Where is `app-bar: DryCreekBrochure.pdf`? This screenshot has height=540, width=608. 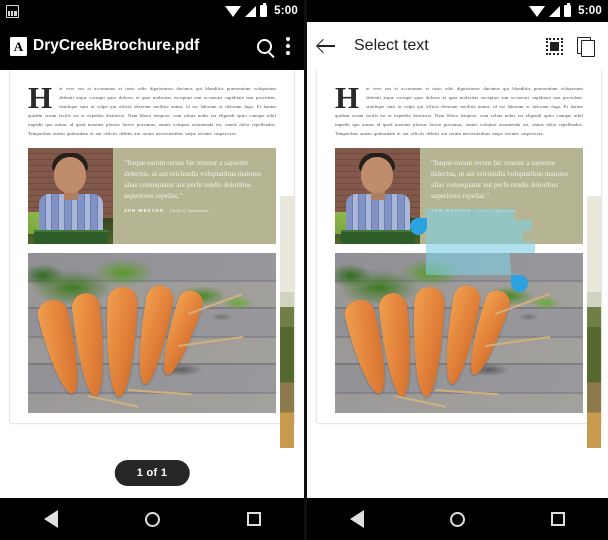
app-bar: DryCreekBrochure.pdf is located at coordinates (152, 46).